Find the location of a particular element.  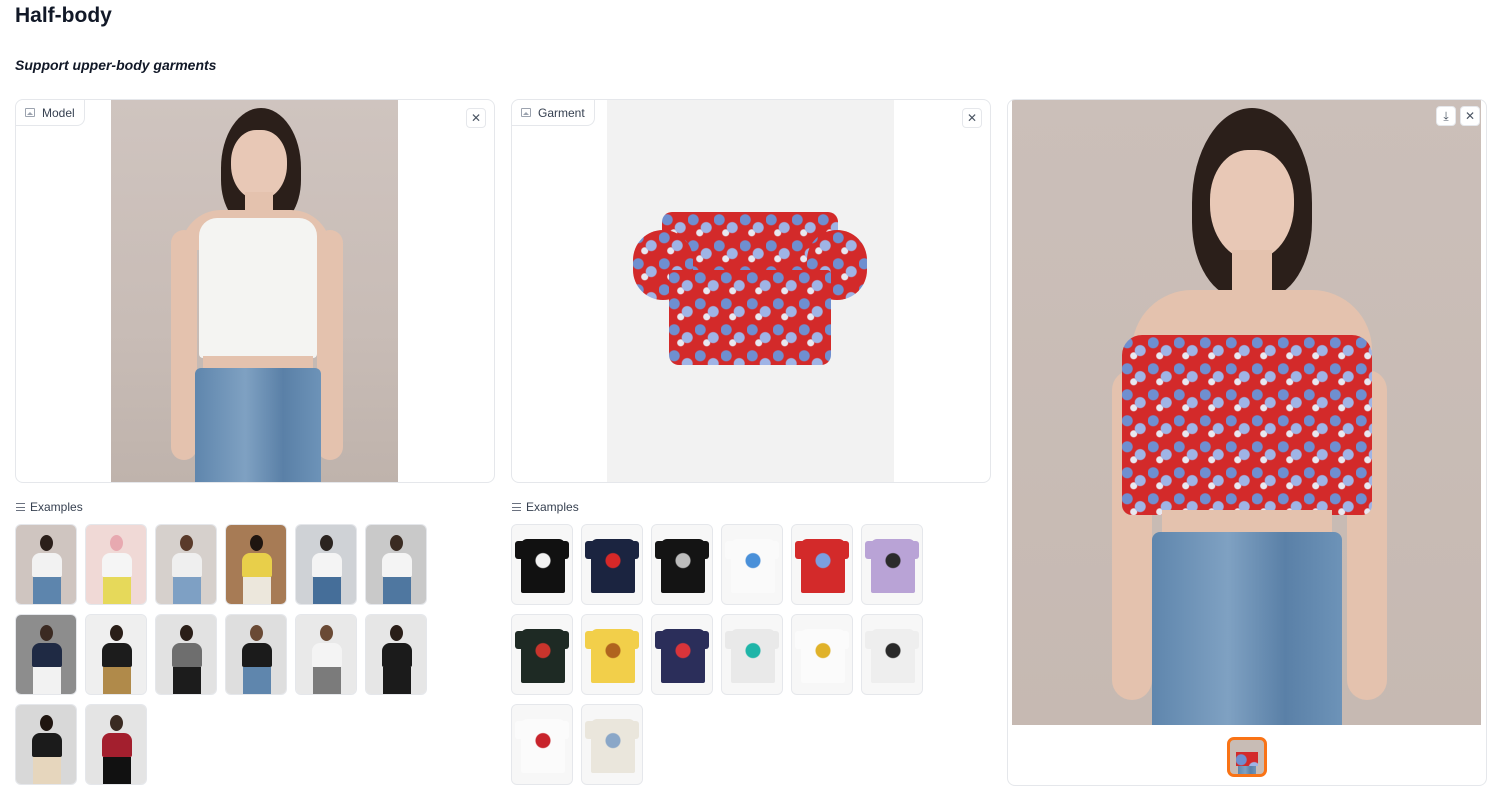

model-tank-top is located at coordinates (258, 288).